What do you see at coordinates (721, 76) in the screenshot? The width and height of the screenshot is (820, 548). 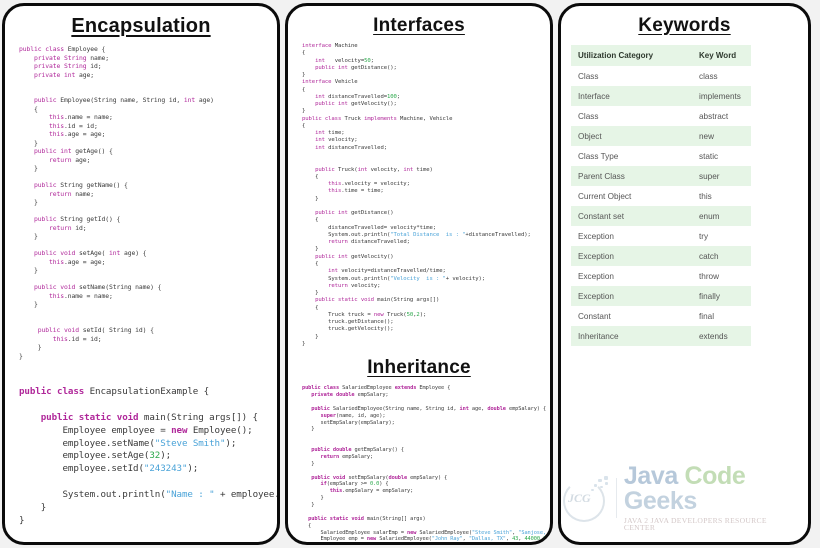 I see `cell-key-word: class` at bounding box center [721, 76].